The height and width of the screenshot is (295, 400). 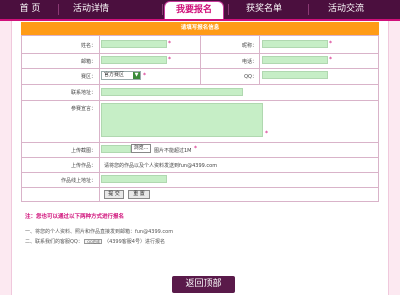 What do you see at coordinates (30, 9) in the screenshot?
I see `nav-home: 首 页` at bounding box center [30, 9].